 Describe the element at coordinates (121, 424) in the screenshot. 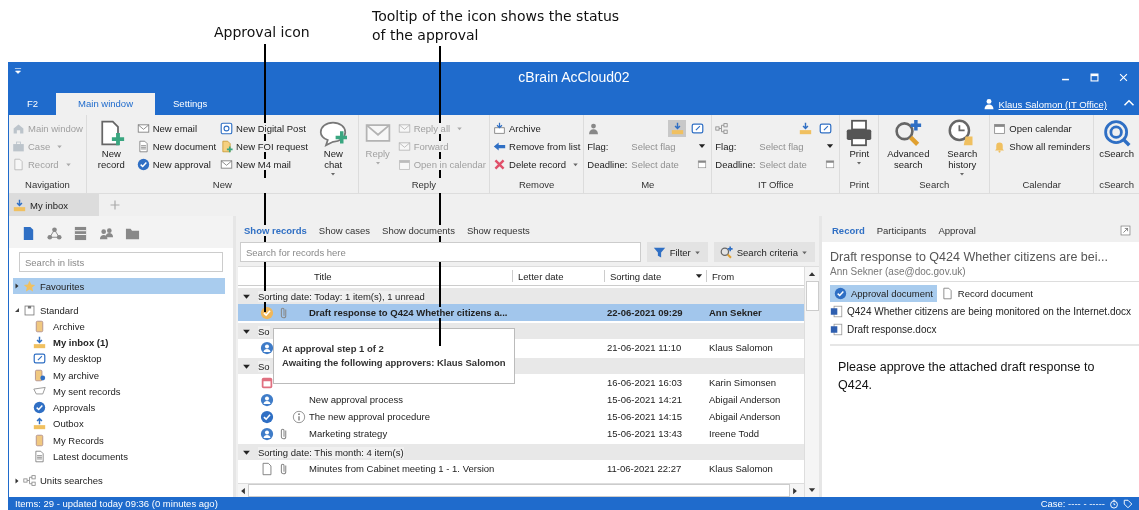

I see `tree-item: Outbox` at that location.